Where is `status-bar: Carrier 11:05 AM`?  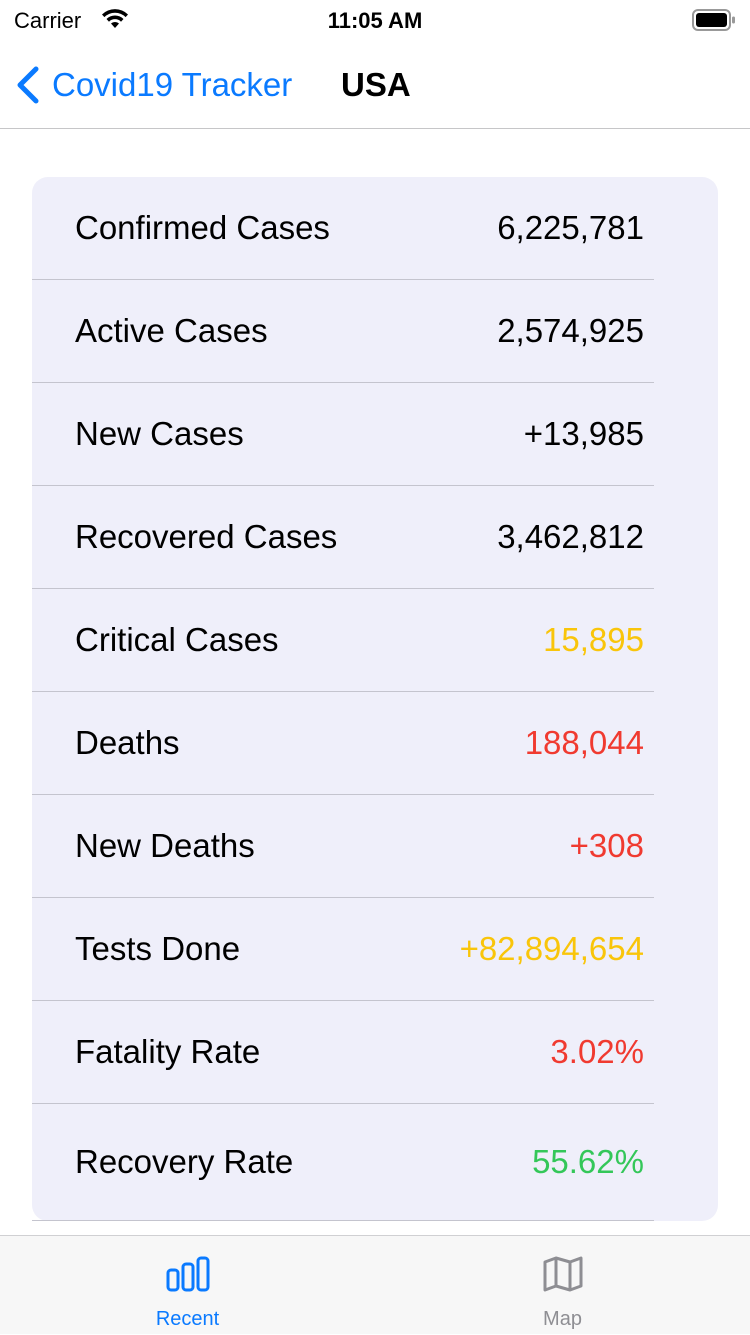 status-bar: Carrier 11:05 AM is located at coordinates (375, 20).